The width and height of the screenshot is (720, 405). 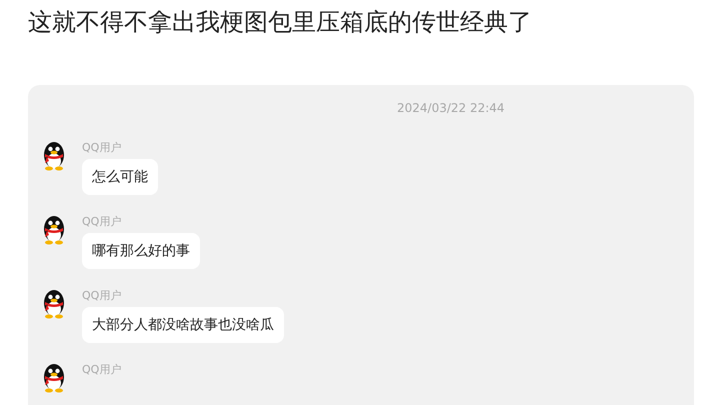 What do you see at coordinates (183, 325) in the screenshot?
I see `message-bubble: 大部分人都没啥故事也没啥瓜` at bounding box center [183, 325].